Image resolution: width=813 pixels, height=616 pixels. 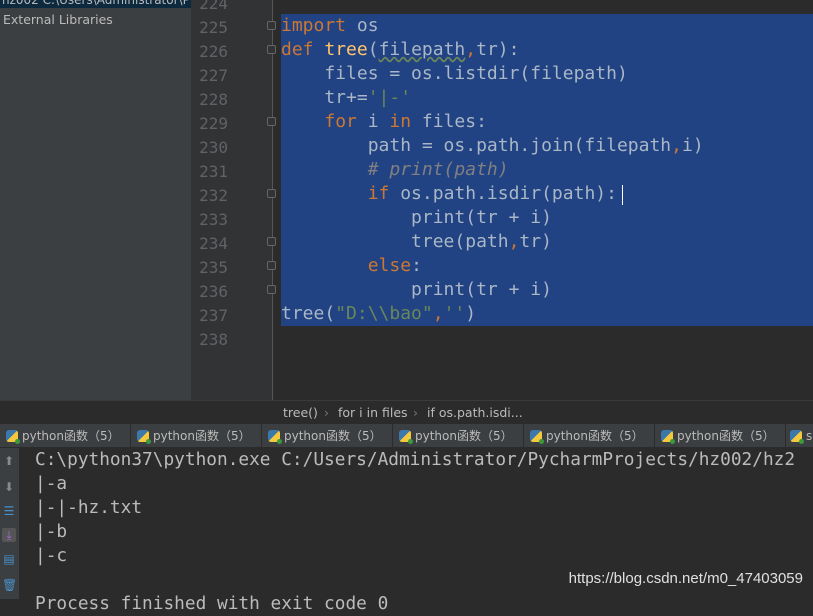 I want to click on run-toolbar: ⬆ ⬇ ☰ ⤓ ▤ 🗑, so click(x=10, y=523).